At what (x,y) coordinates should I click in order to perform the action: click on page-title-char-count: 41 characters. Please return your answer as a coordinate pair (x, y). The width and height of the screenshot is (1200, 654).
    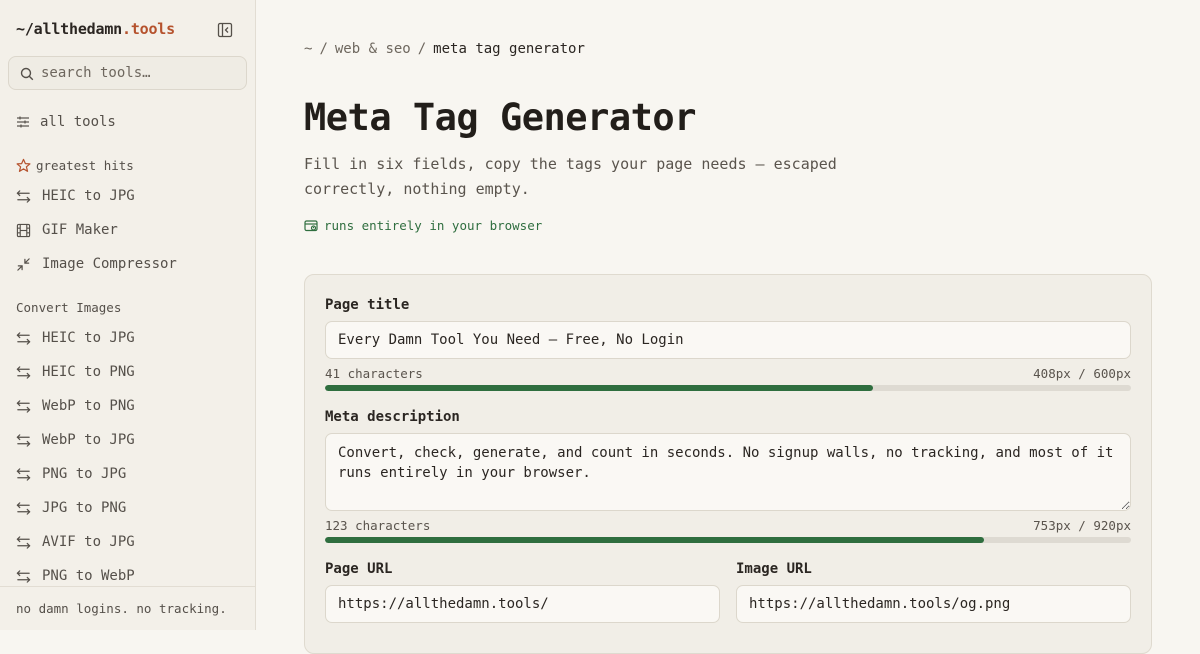
    Looking at the image, I should click on (374, 373).